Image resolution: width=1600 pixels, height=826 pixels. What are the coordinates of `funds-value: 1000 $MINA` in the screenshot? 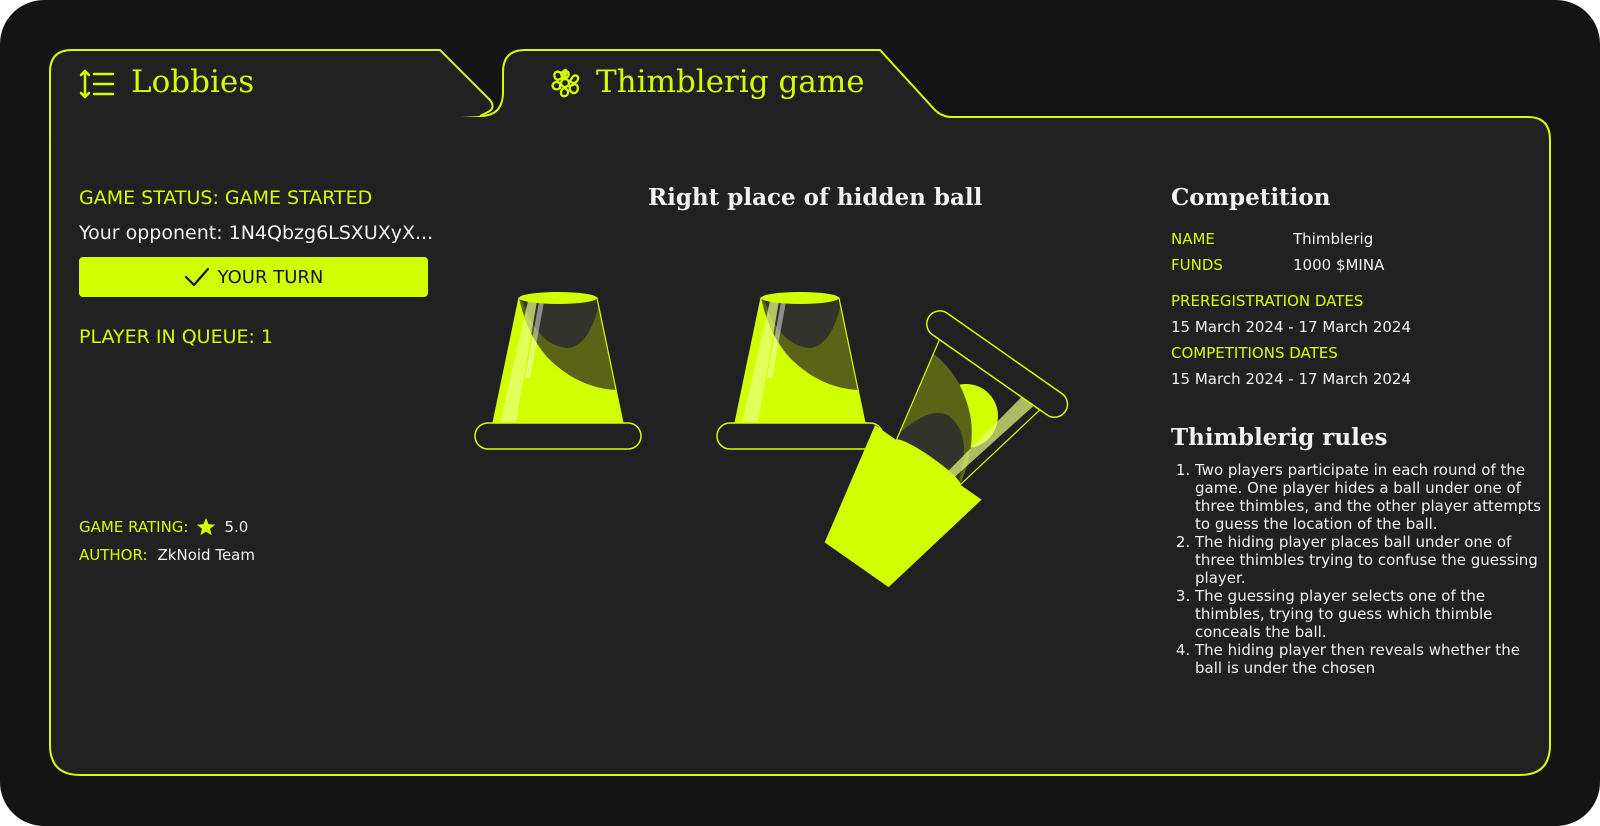 It's located at (1339, 265).